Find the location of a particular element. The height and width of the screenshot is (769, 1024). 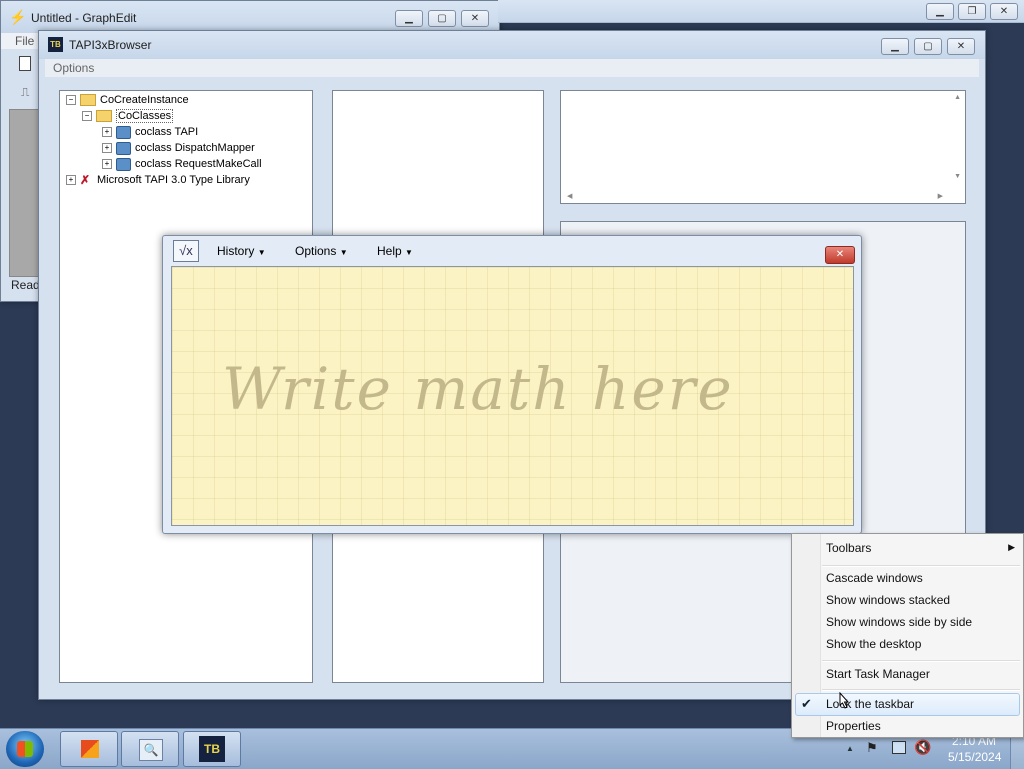

clock-date: 5/15/2024 is located at coordinates (974, 757).